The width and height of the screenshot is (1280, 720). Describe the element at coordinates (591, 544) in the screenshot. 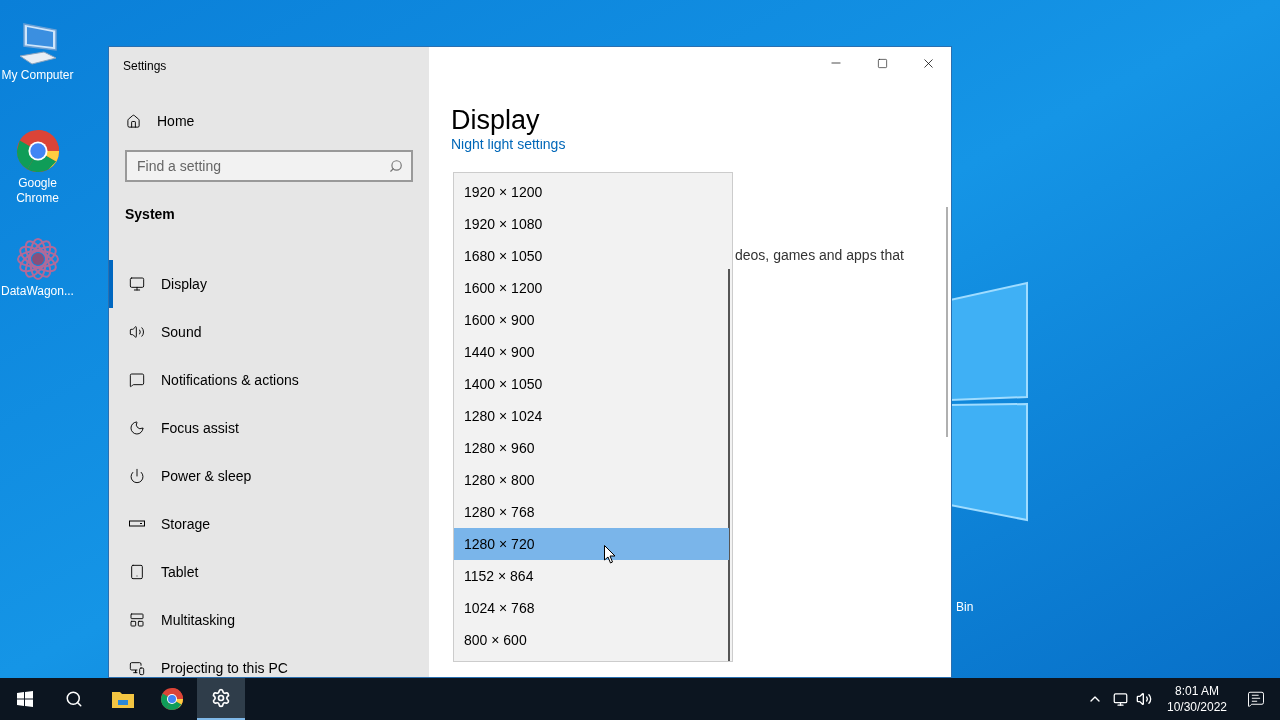

I see `resolution-option: 1280 × 720` at that location.